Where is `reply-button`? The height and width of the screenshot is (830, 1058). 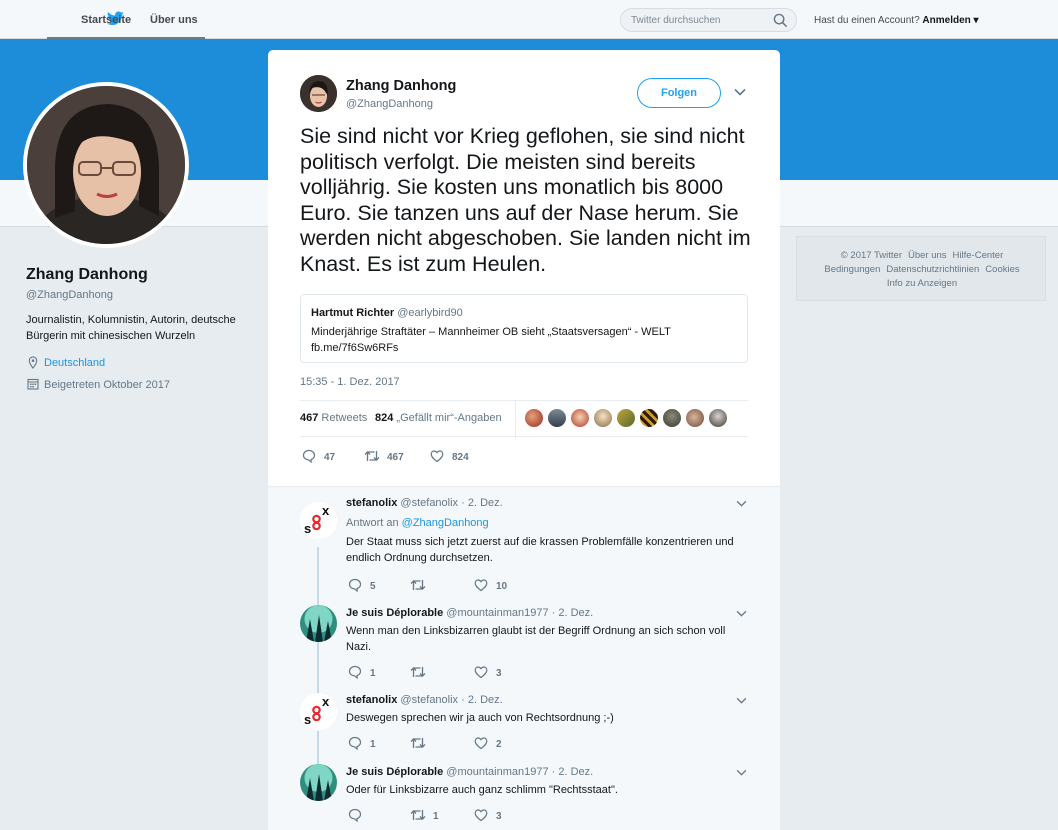
reply-button is located at coordinates (366, 816).